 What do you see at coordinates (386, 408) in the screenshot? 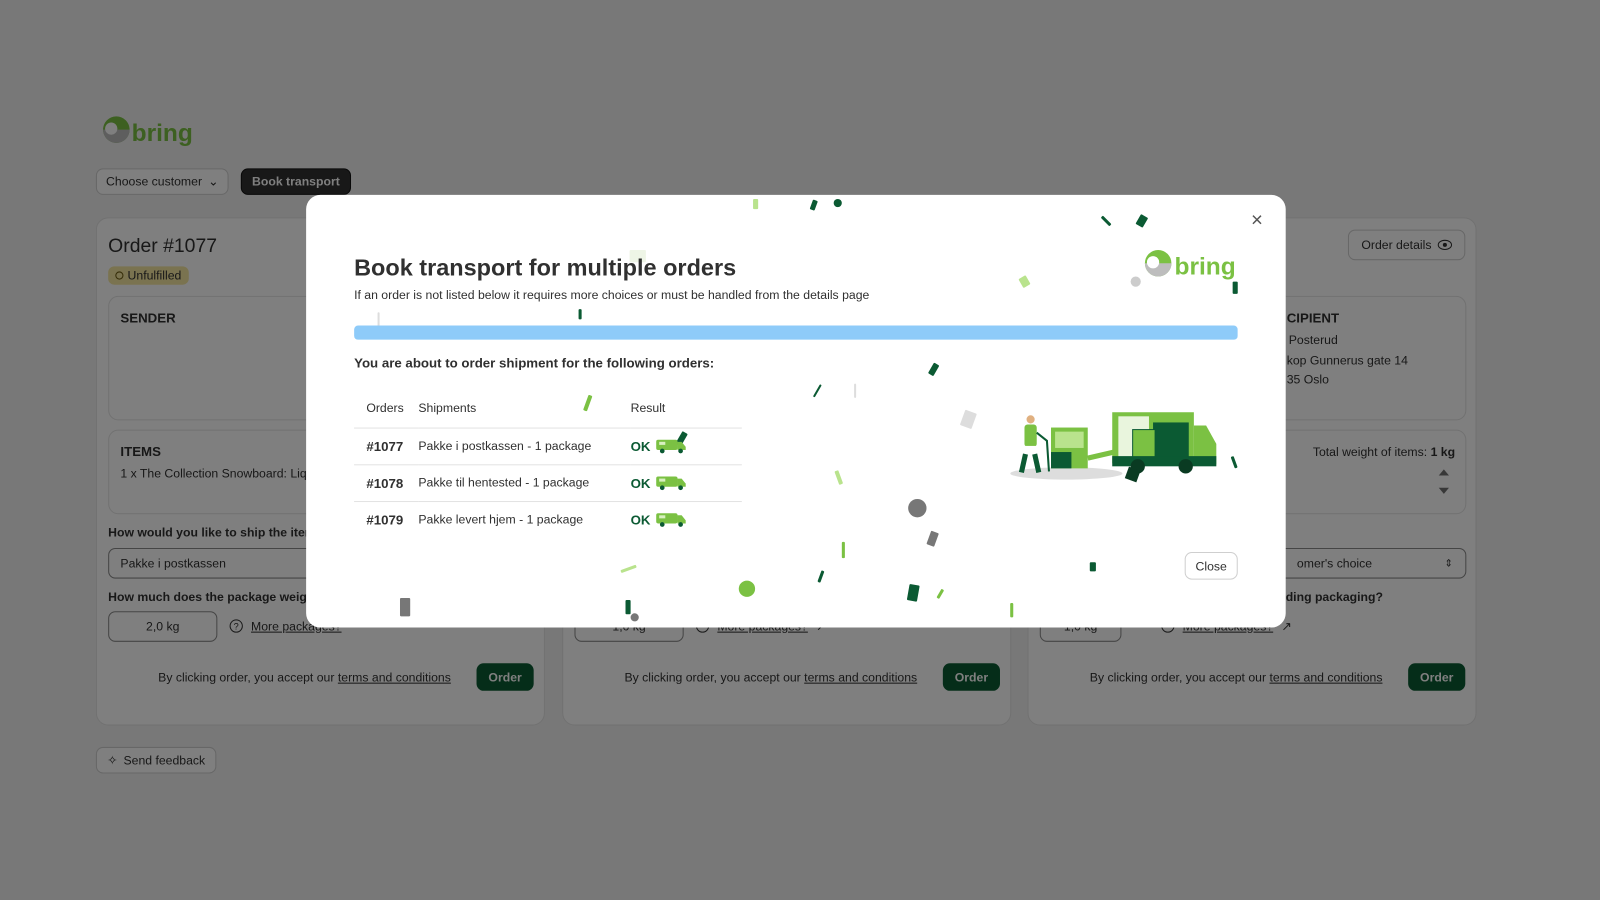
I see `column-orders: Orders` at bounding box center [386, 408].